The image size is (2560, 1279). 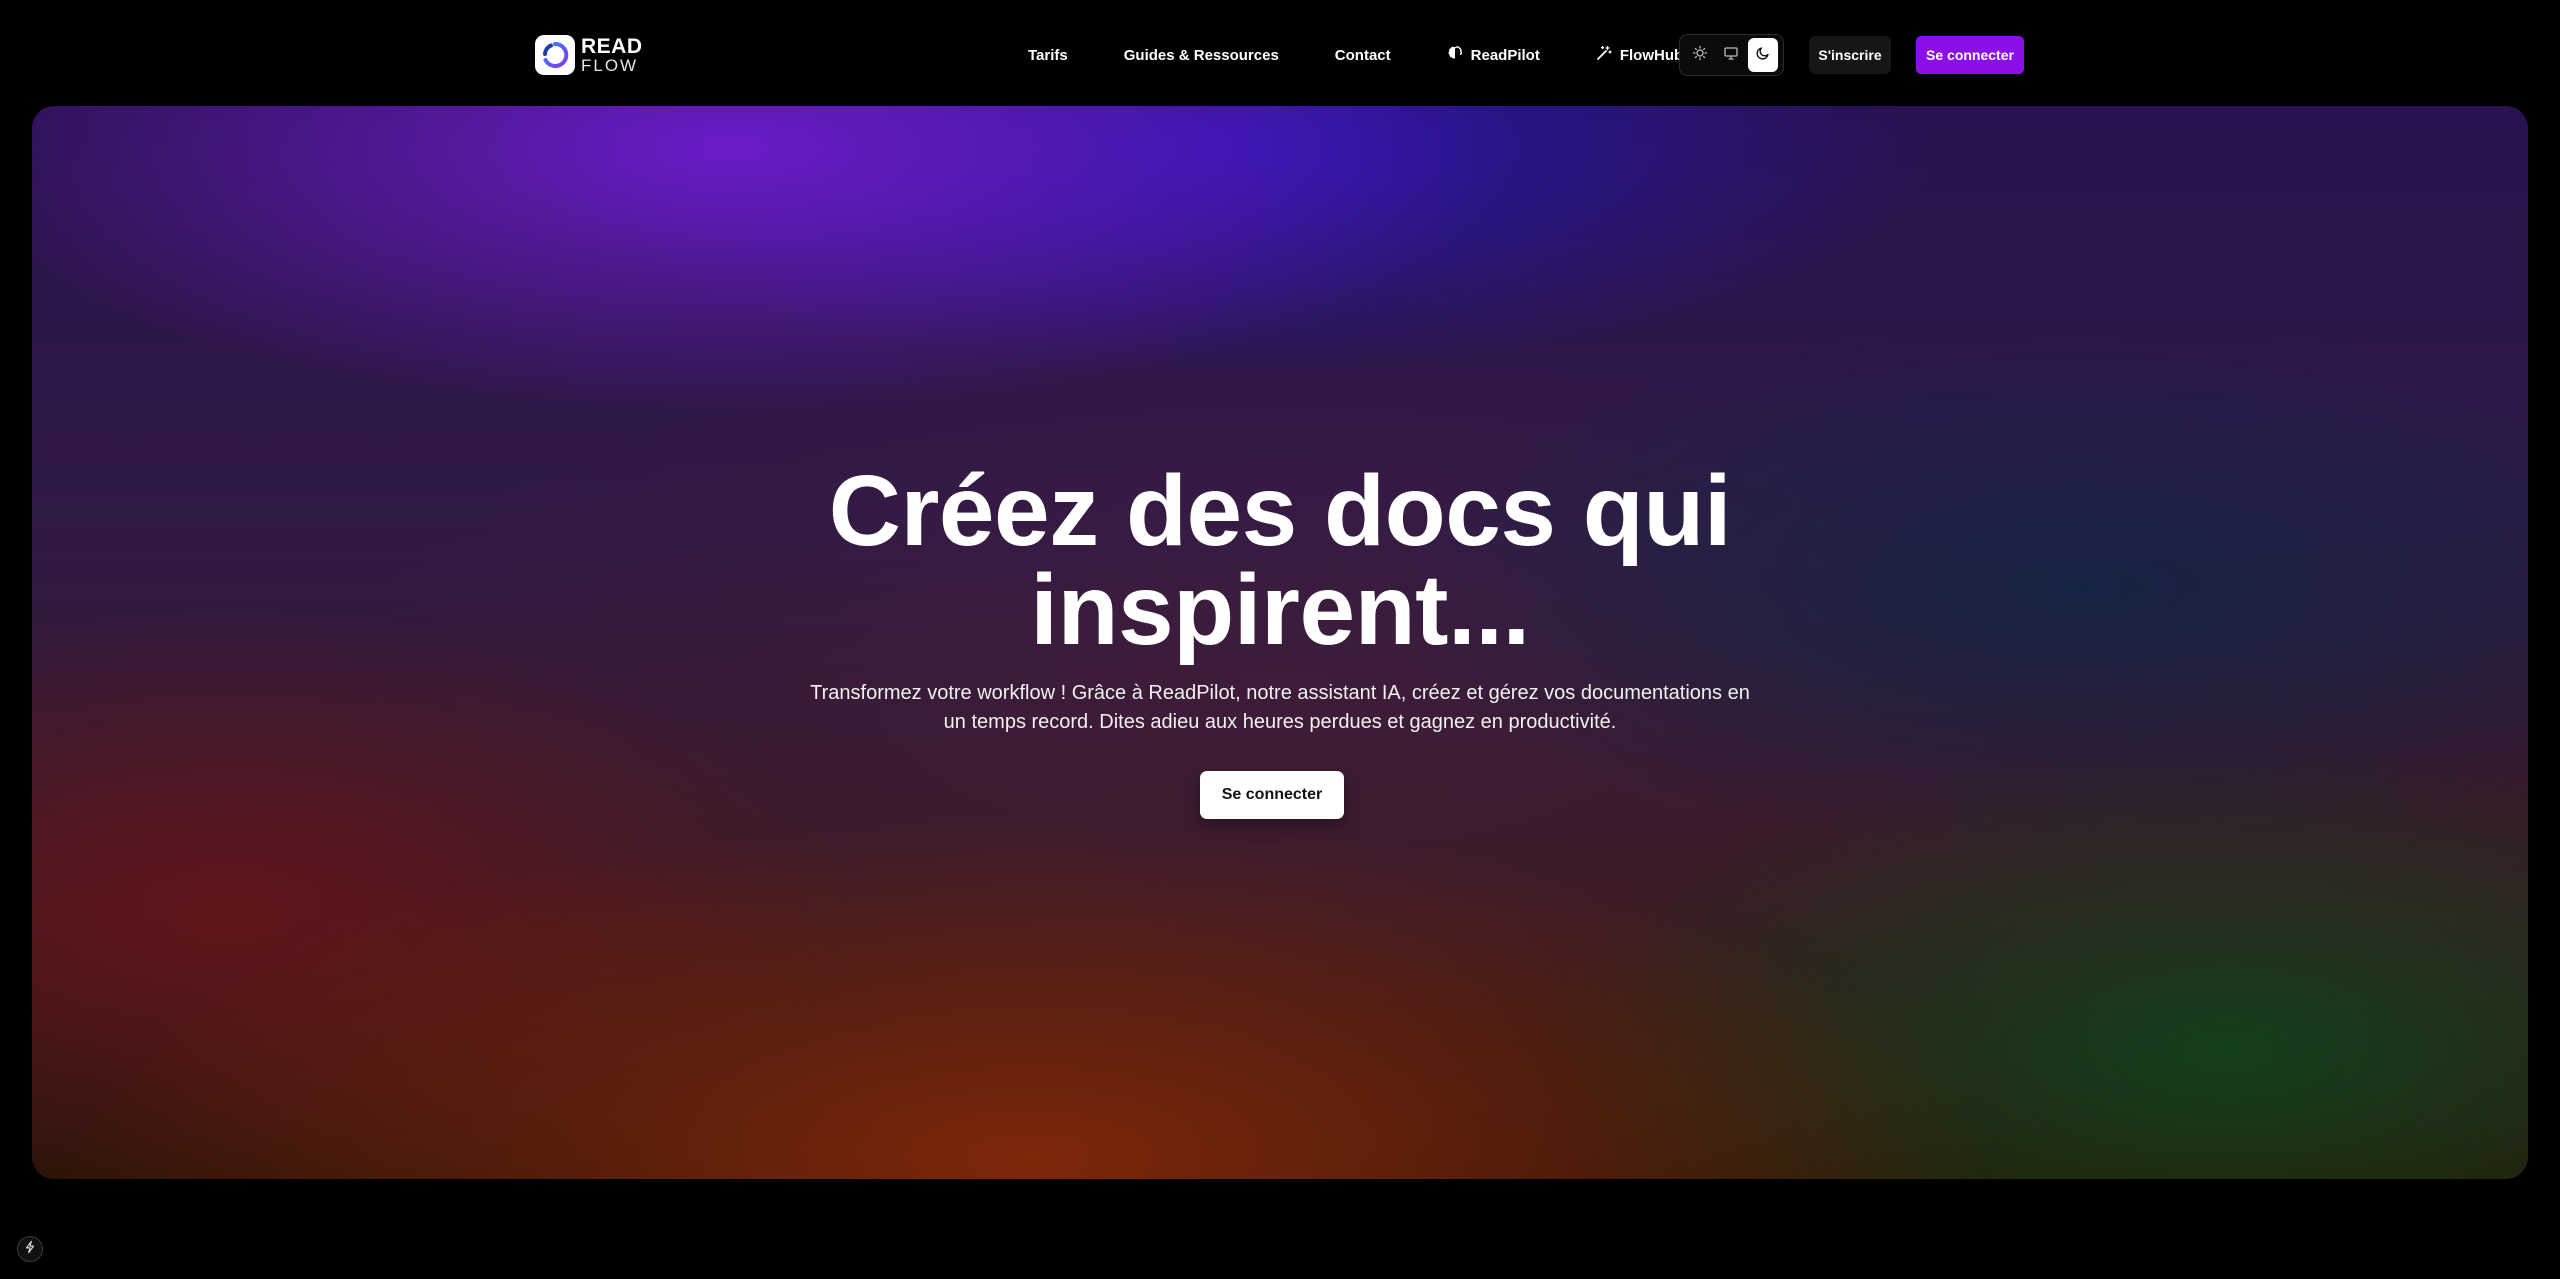 I want to click on monitor-icon, so click(x=1731, y=55).